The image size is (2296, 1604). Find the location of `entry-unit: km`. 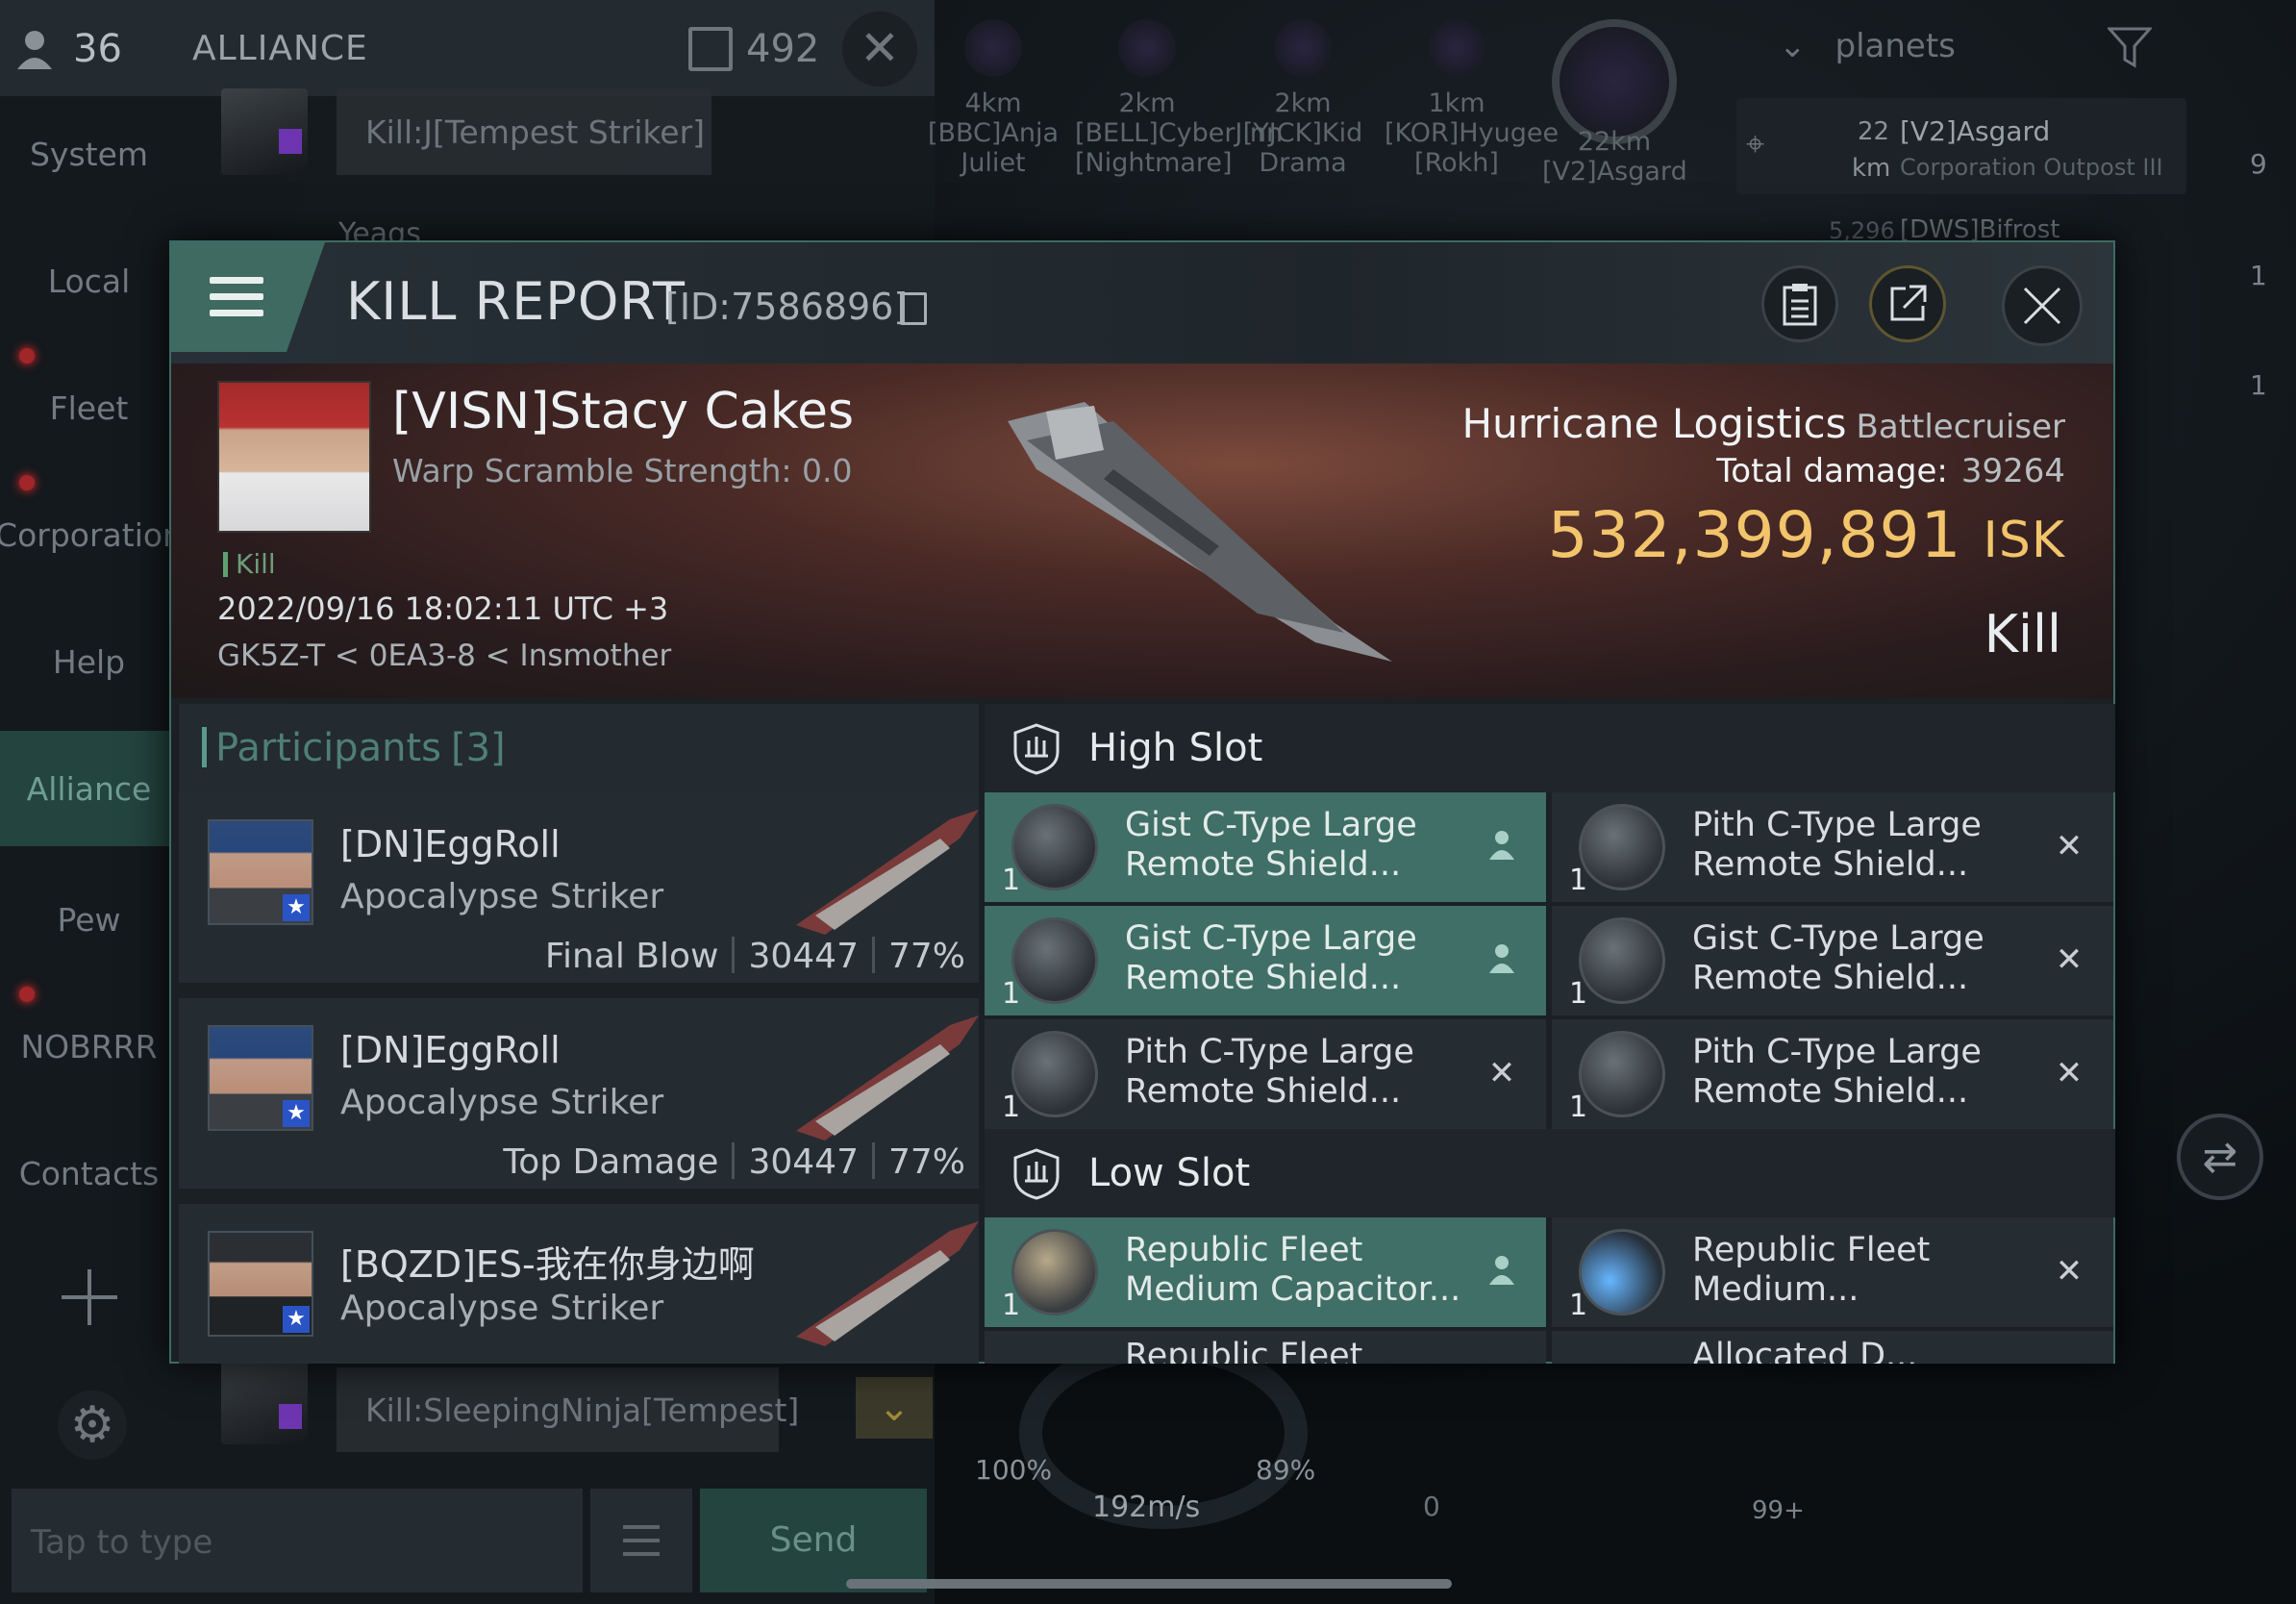

entry-unit: km is located at coordinates (1871, 168).